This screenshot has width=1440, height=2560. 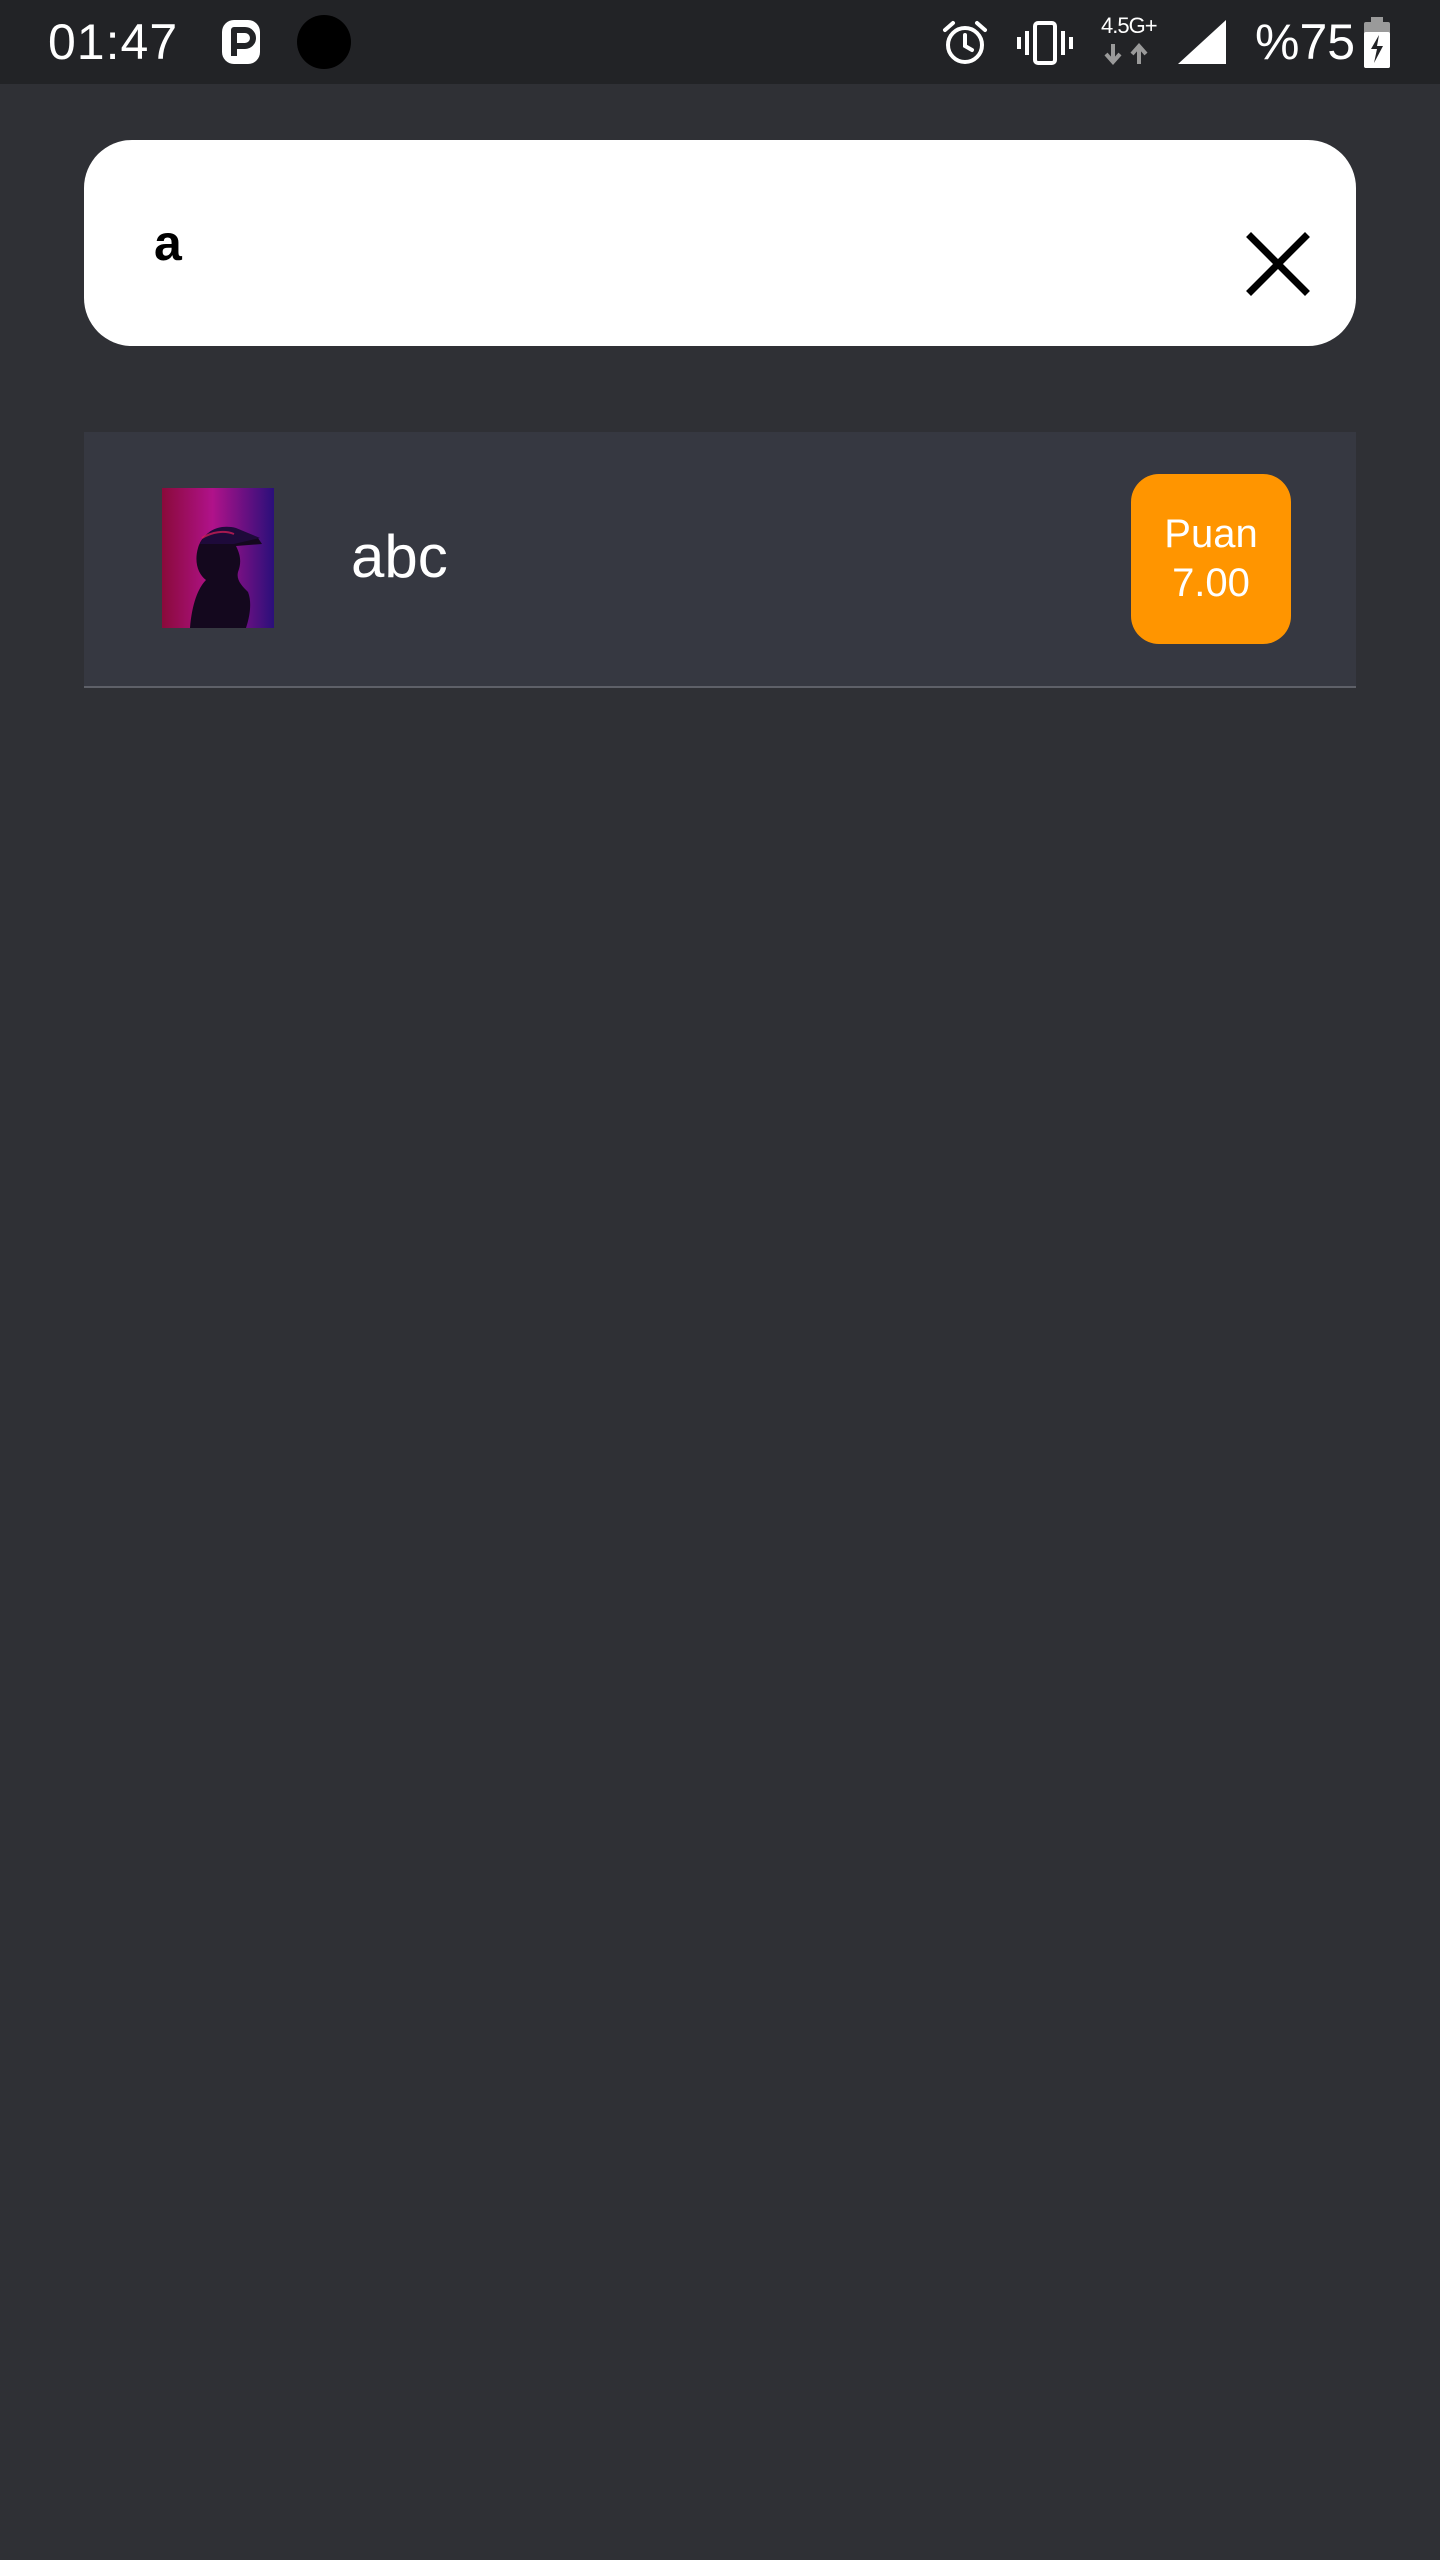 What do you see at coordinates (218, 558) in the screenshot?
I see `thumbnail-image` at bounding box center [218, 558].